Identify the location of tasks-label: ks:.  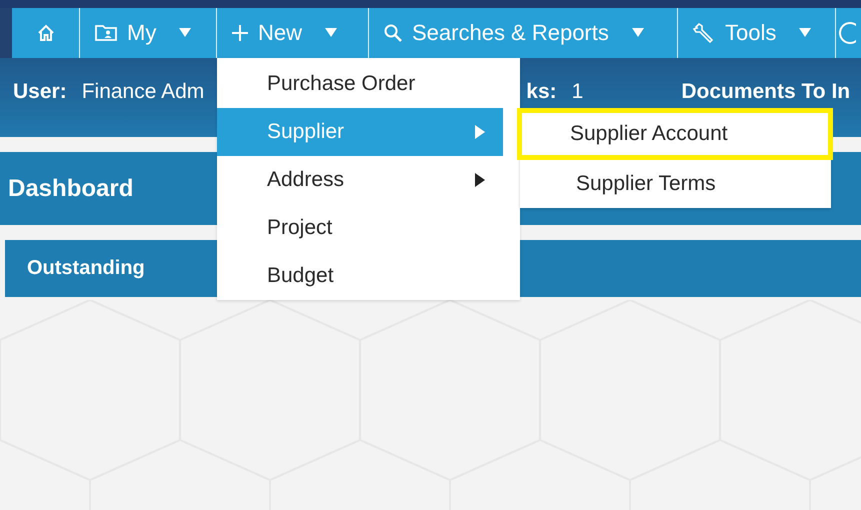
(541, 92).